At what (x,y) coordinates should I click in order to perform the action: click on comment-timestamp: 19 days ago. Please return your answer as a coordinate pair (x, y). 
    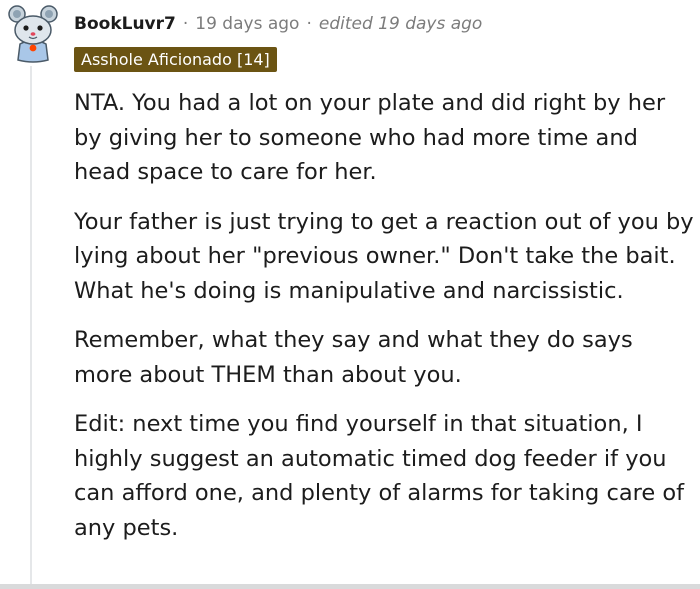
    Looking at the image, I should click on (247, 24).